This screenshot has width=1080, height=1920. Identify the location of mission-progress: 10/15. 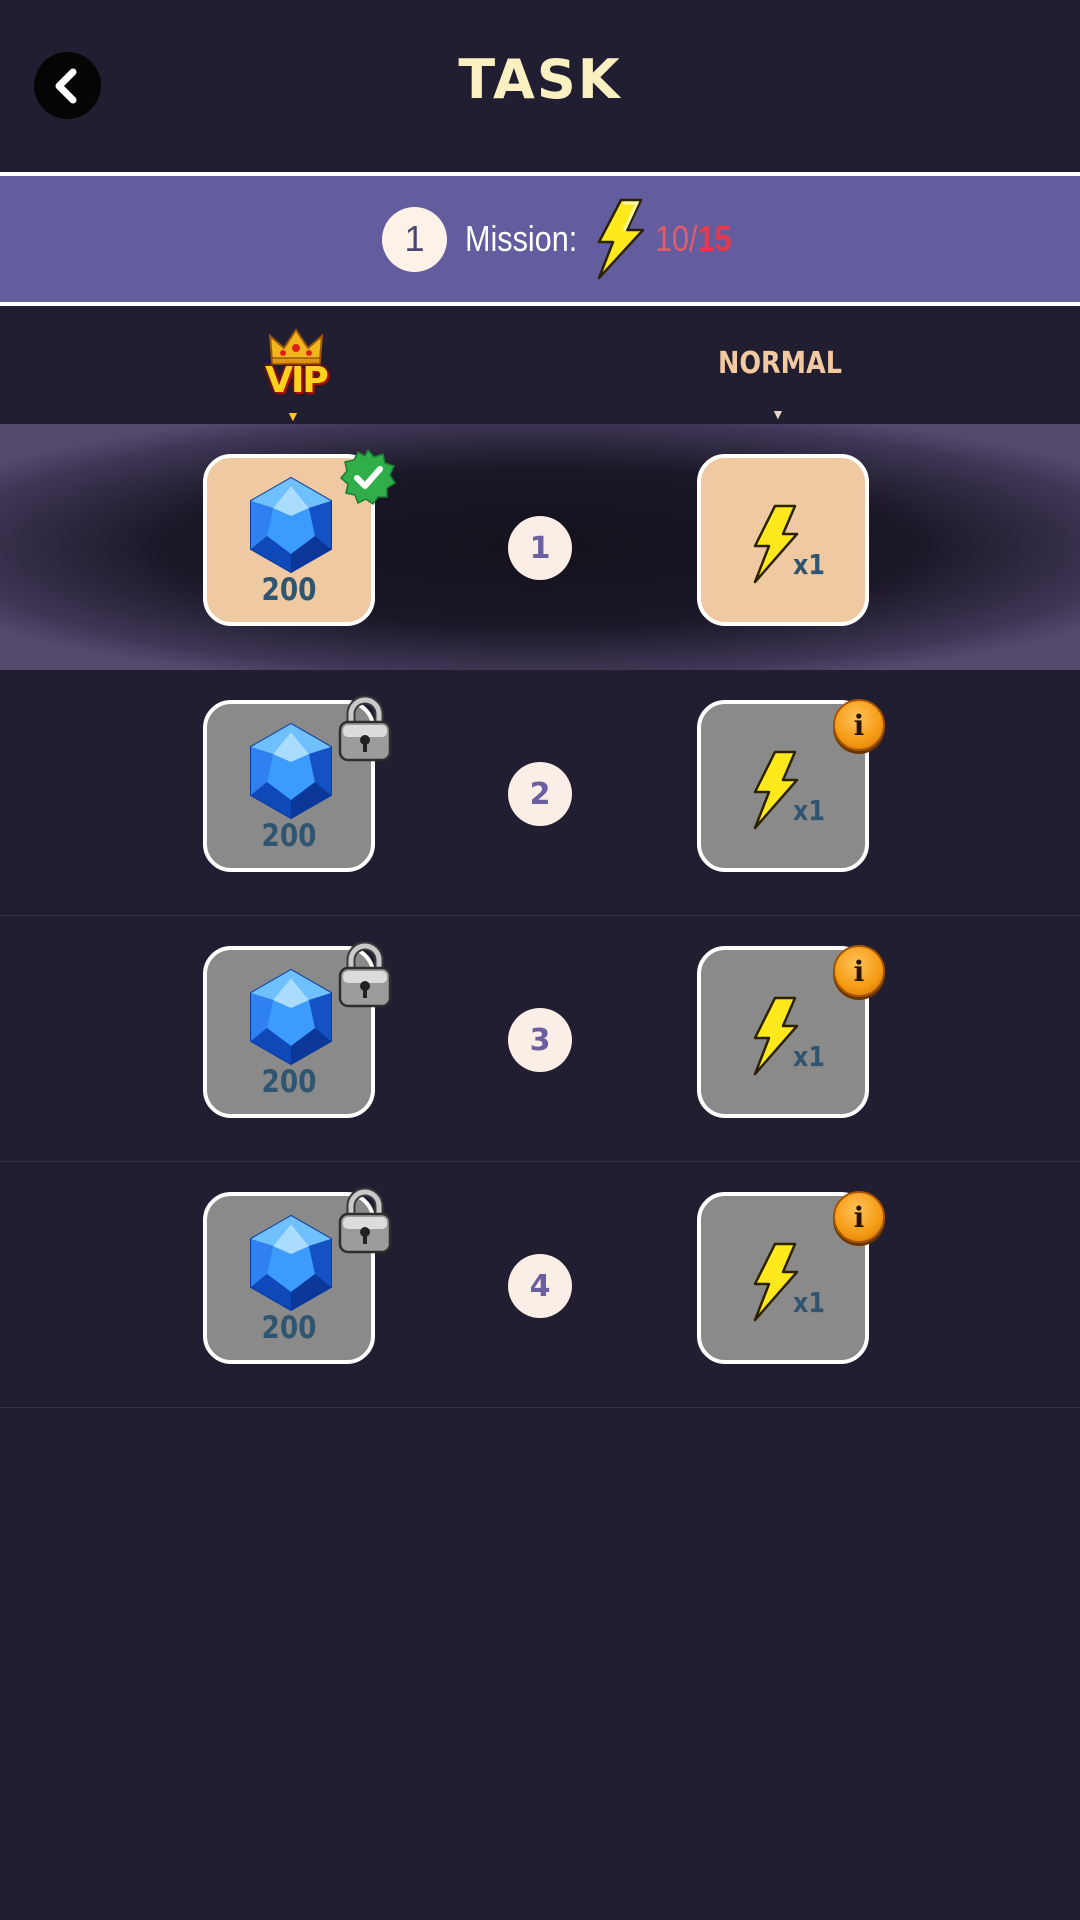
(693, 238).